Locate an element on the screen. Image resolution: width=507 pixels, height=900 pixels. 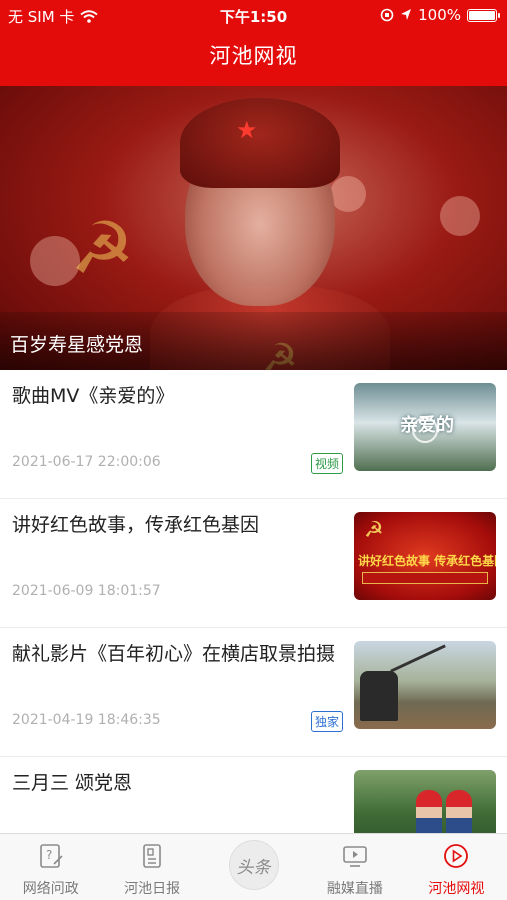
headline-logo-icon: 头条 is located at coordinates (253, 865).